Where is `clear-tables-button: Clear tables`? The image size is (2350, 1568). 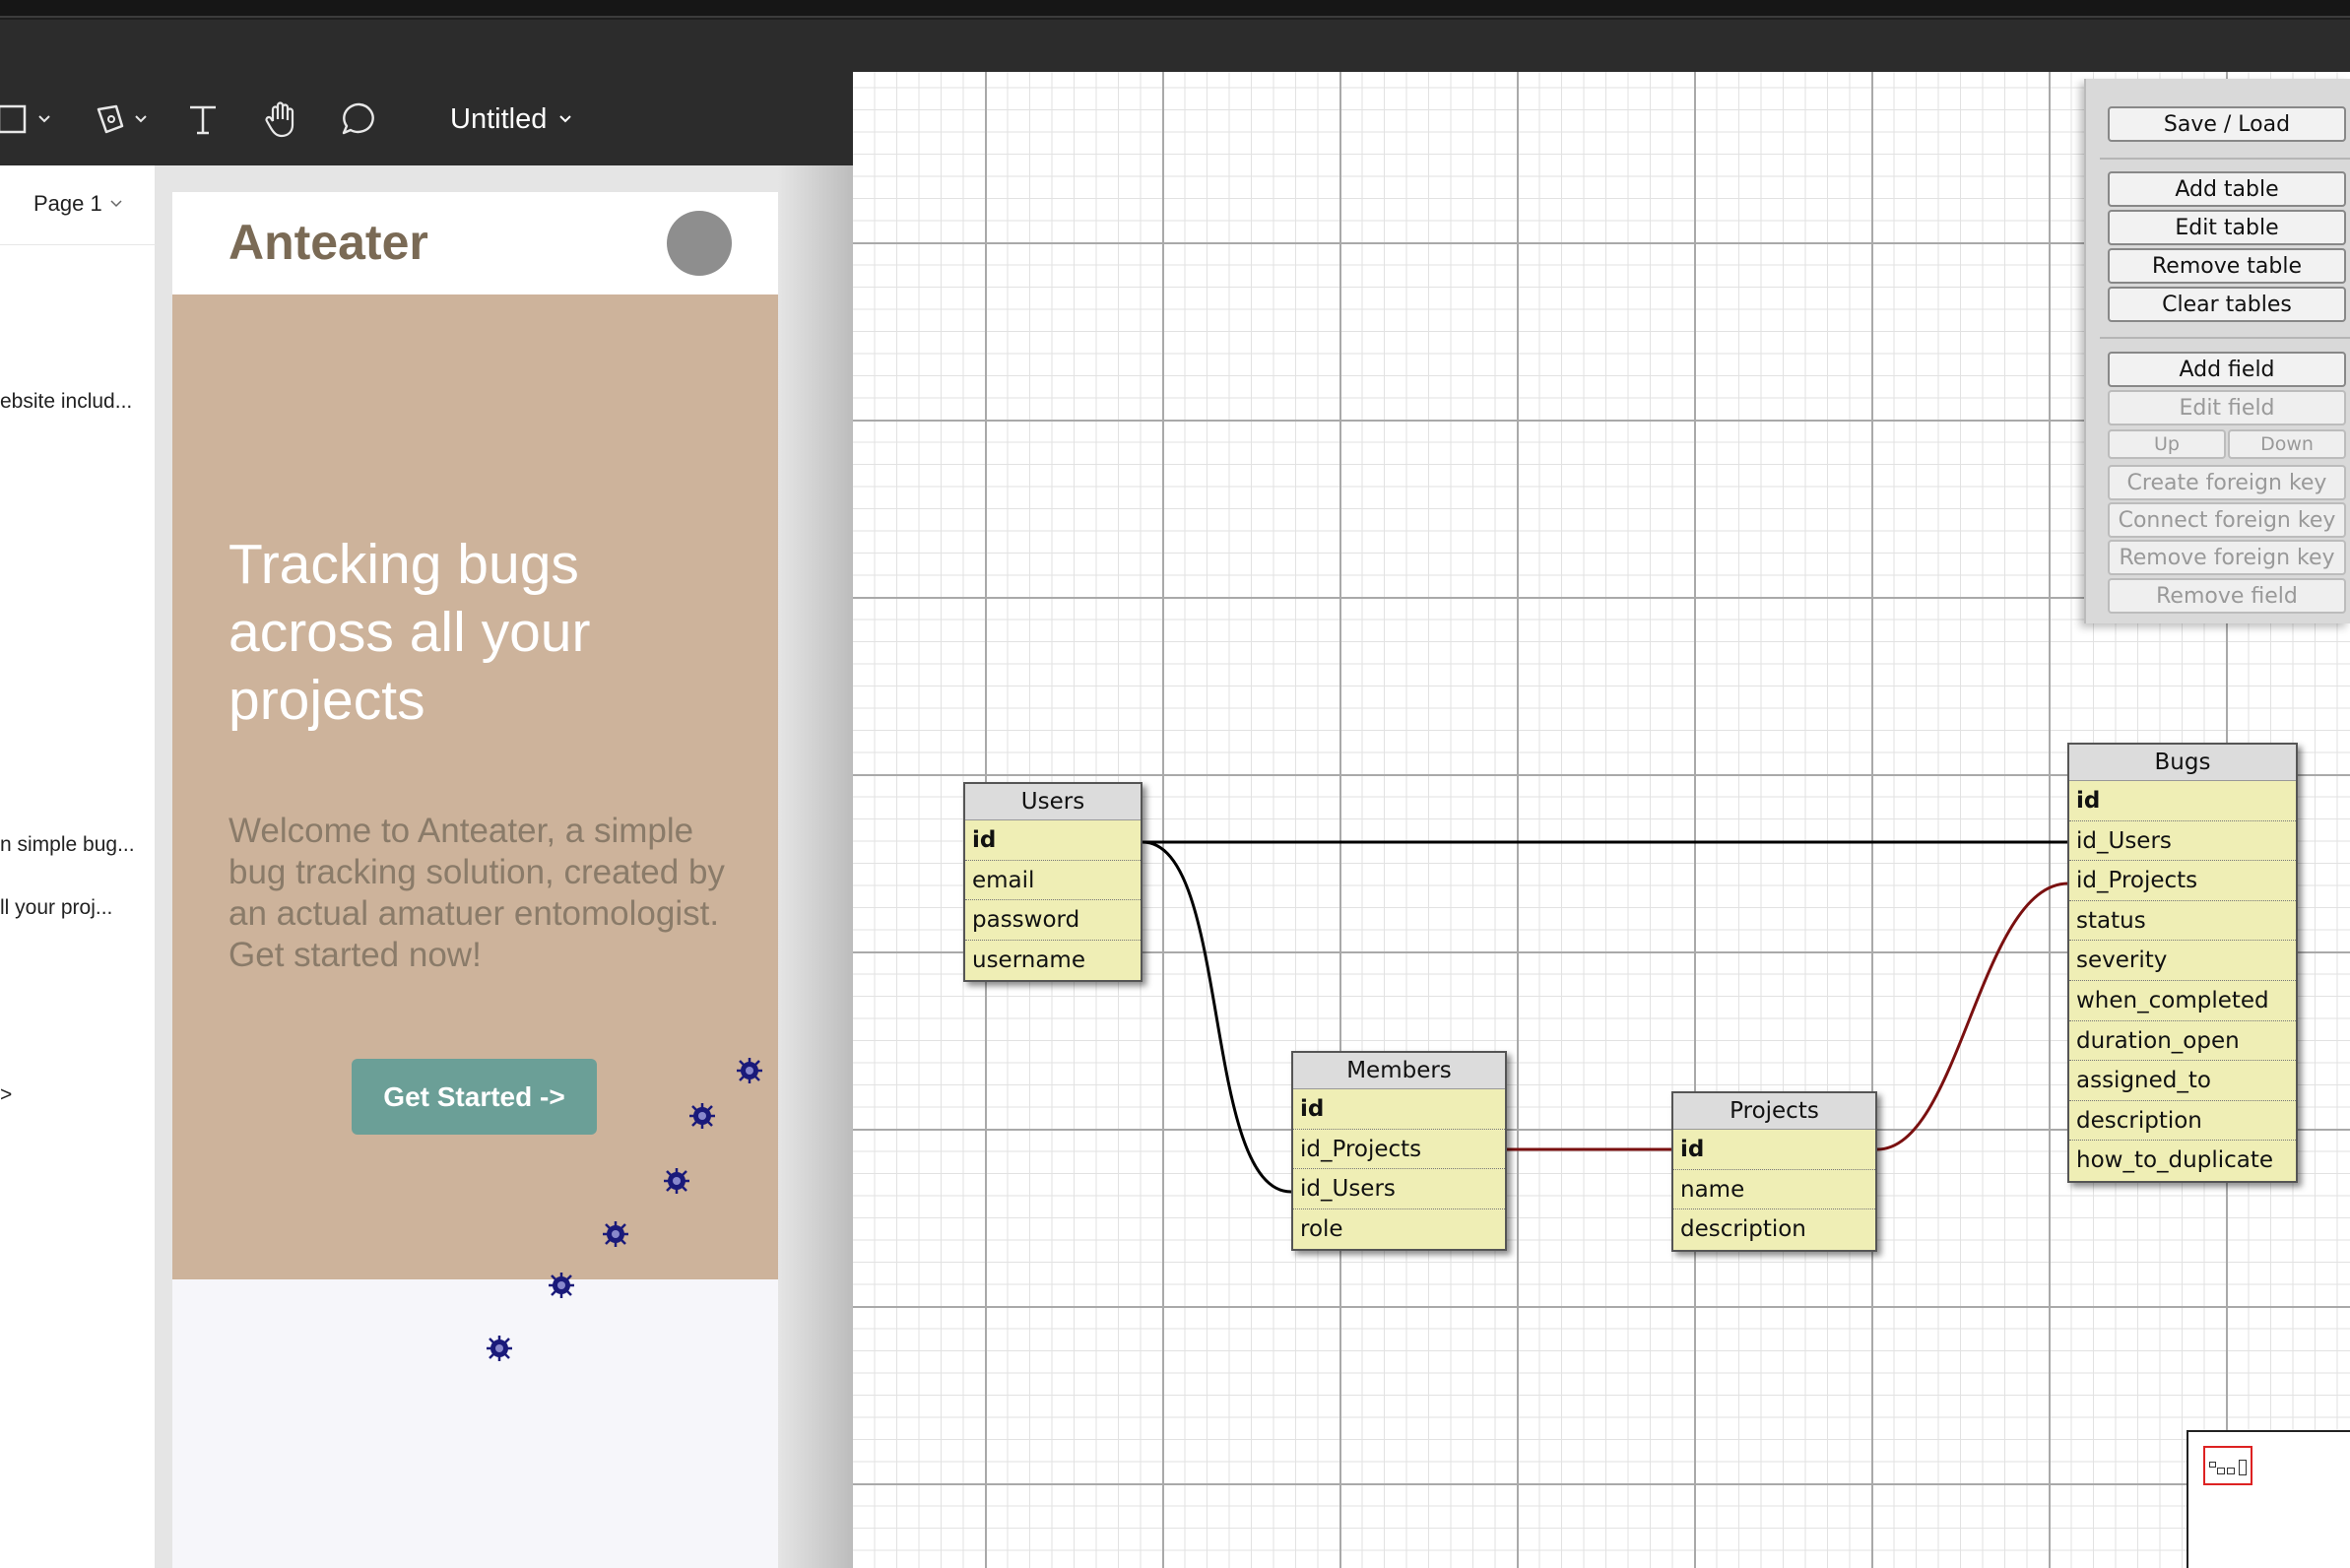 clear-tables-button: Clear tables is located at coordinates (2227, 305).